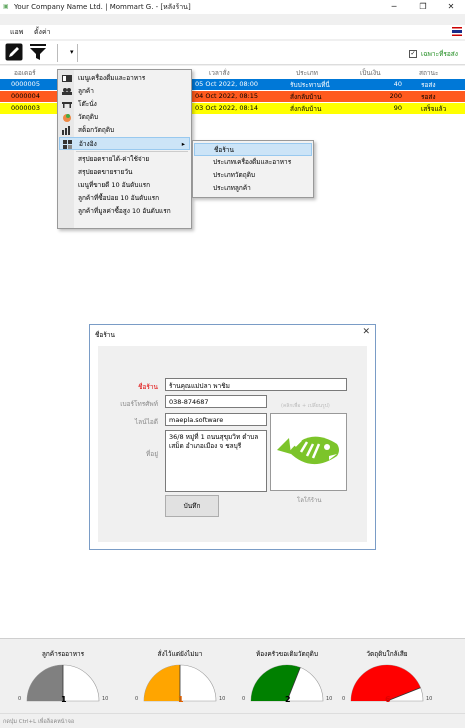  What do you see at coordinates (451, 7) in the screenshot?
I see `close-window-button: ✕` at bounding box center [451, 7].